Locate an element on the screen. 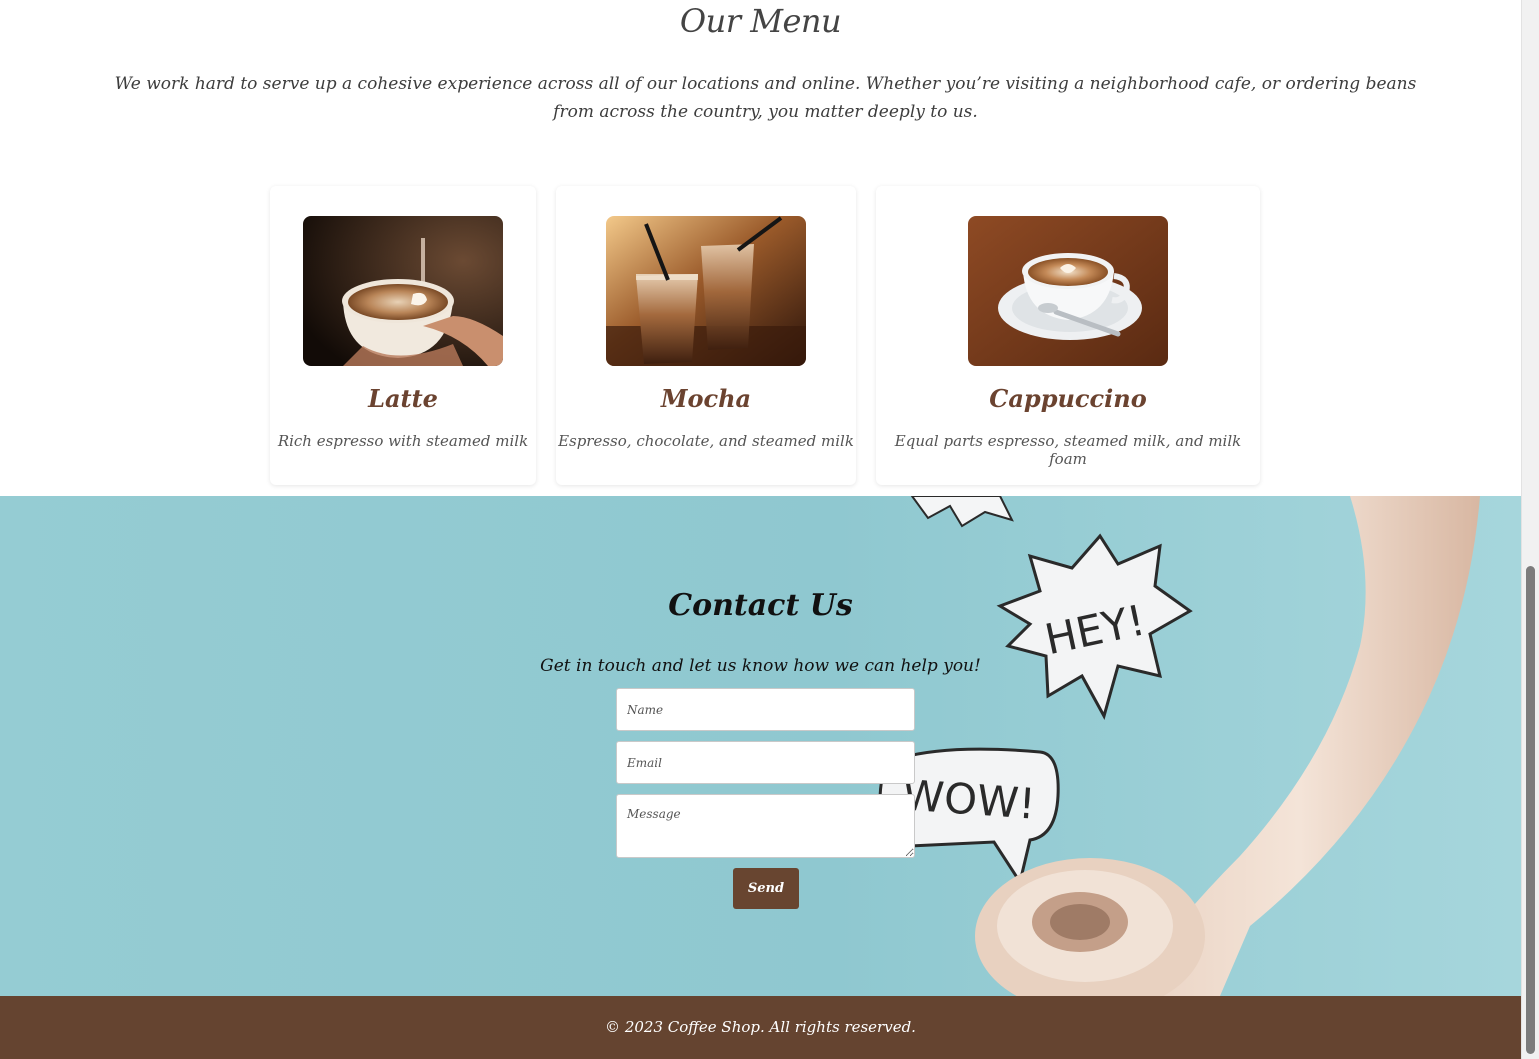  menu-item-description: Espresso, chocolate, and steamed milk is located at coordinates (706, 441).